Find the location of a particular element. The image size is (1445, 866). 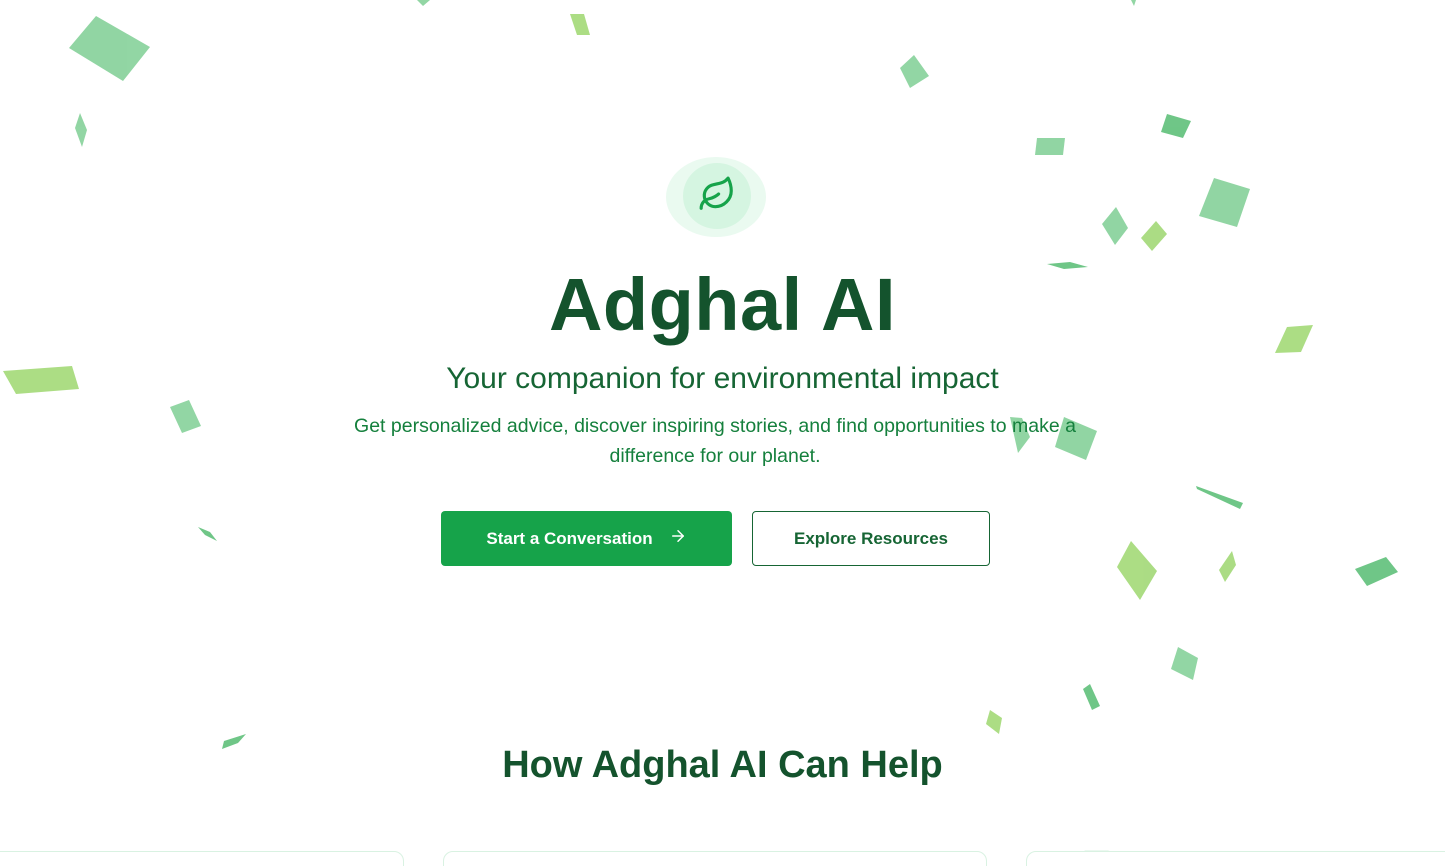

leaf-icon is located at coordinates (717, 196).